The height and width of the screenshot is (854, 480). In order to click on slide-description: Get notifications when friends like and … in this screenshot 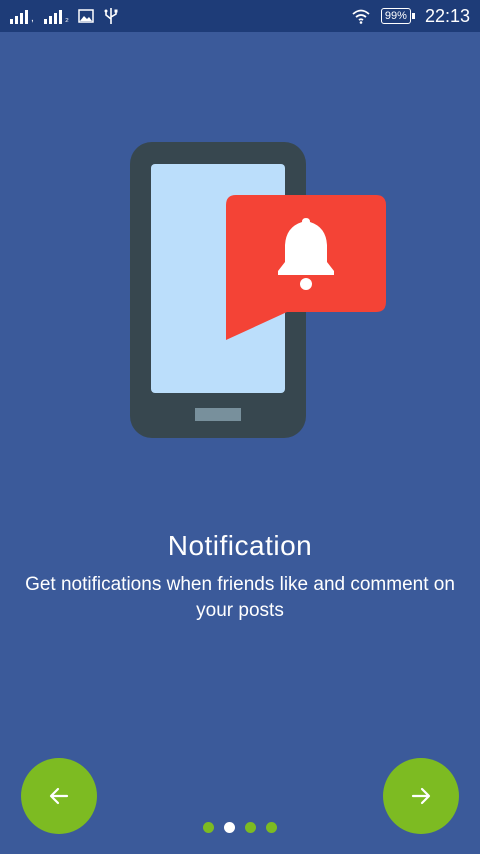, I will do `click(240, 597)`.